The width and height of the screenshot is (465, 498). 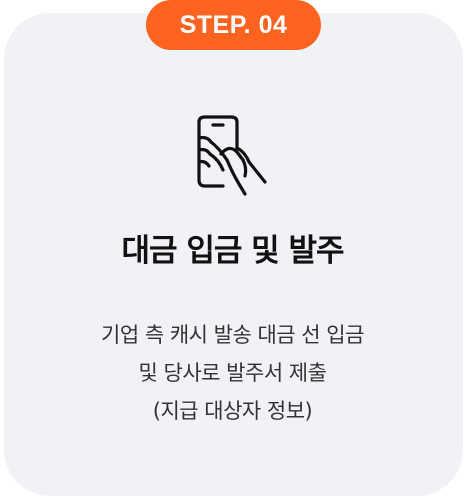 What do you see at coordinates (232, 251) in the screenshot?
I see `step-title: 대금 입금 및 발주` at bounding box center [232, 251].